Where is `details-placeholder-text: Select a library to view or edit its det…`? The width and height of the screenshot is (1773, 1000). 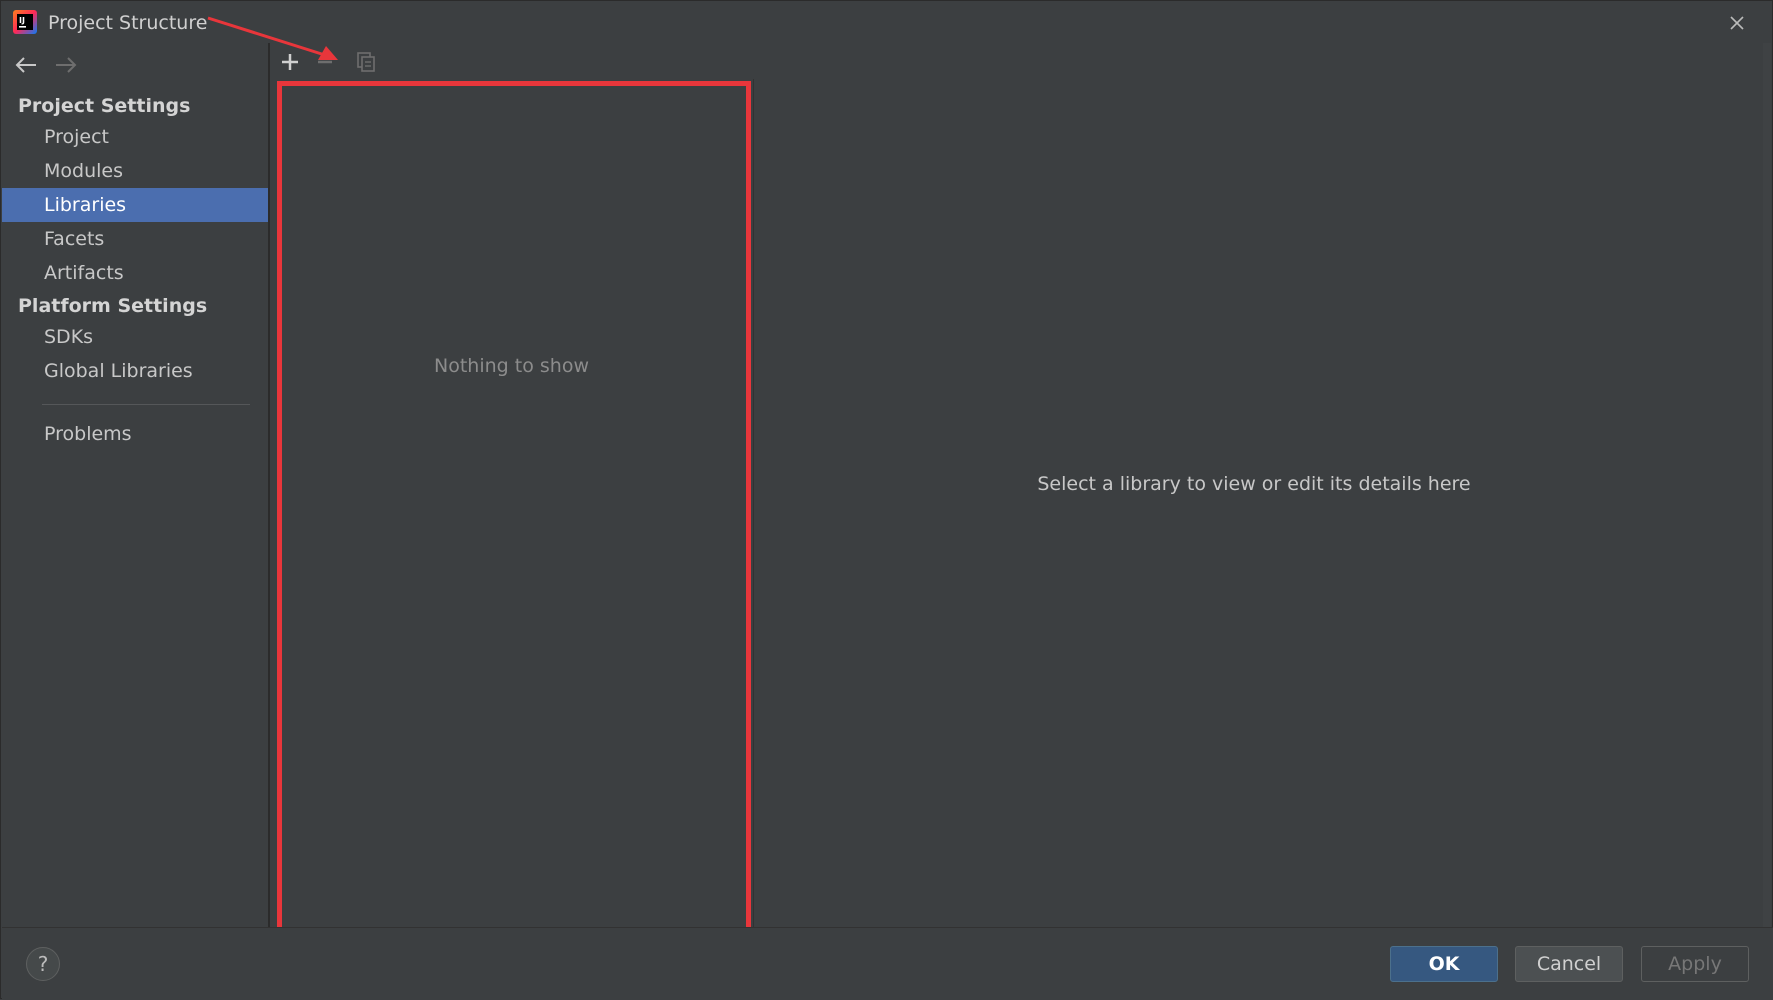
details-placeholder-text: Select a library to view or edit its det… is located at coordinates (1254, 484).